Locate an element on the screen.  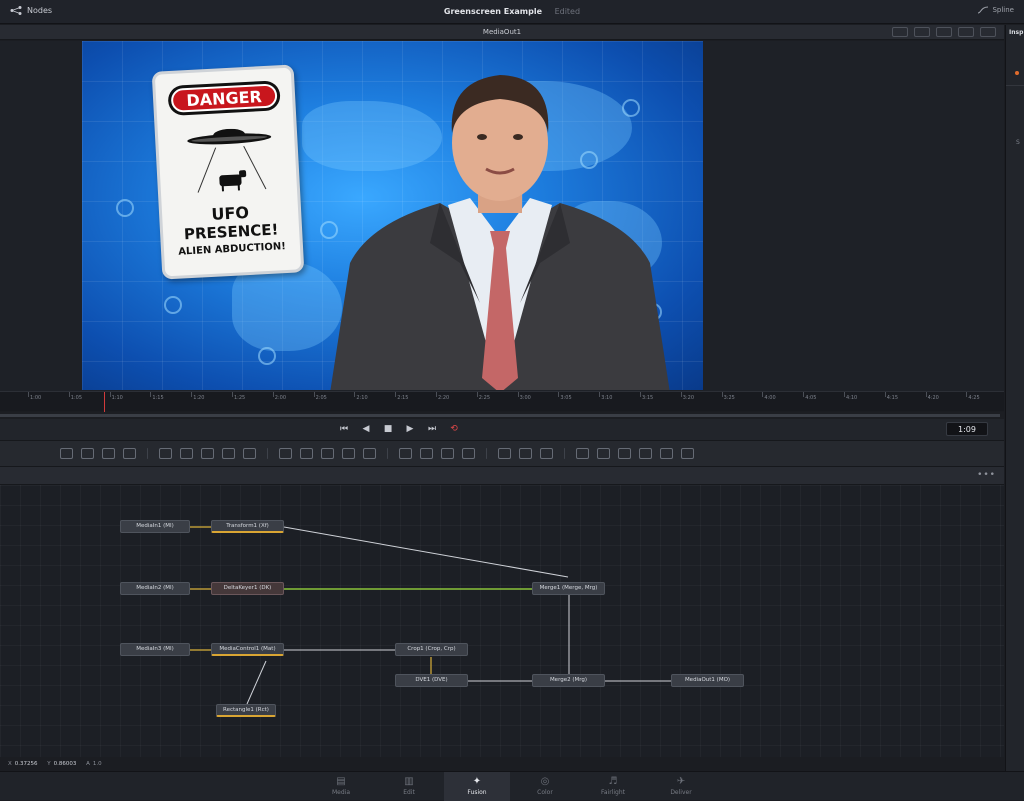
viewer-tools is located at coordinates (944, 32).